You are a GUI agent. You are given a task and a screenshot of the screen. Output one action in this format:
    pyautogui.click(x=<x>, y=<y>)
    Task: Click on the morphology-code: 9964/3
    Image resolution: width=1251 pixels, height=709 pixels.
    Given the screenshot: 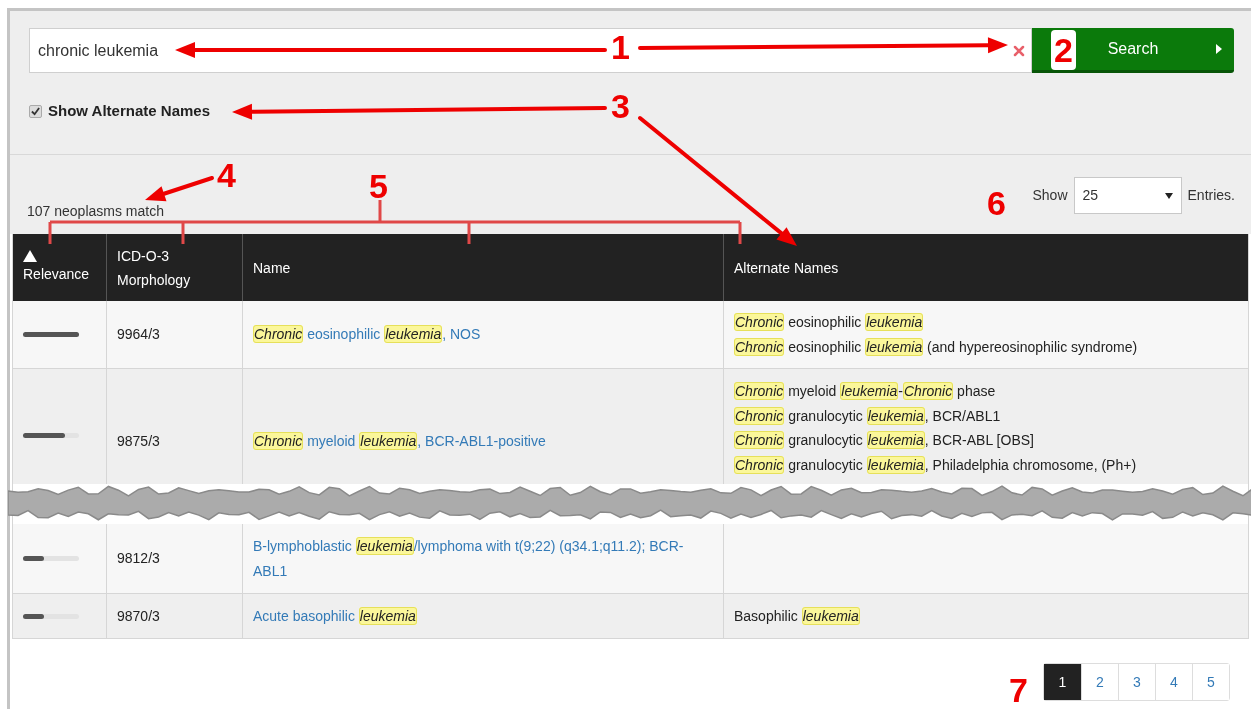 What is the action you would take?
    pyautogui.click(x=139, y=334)
    